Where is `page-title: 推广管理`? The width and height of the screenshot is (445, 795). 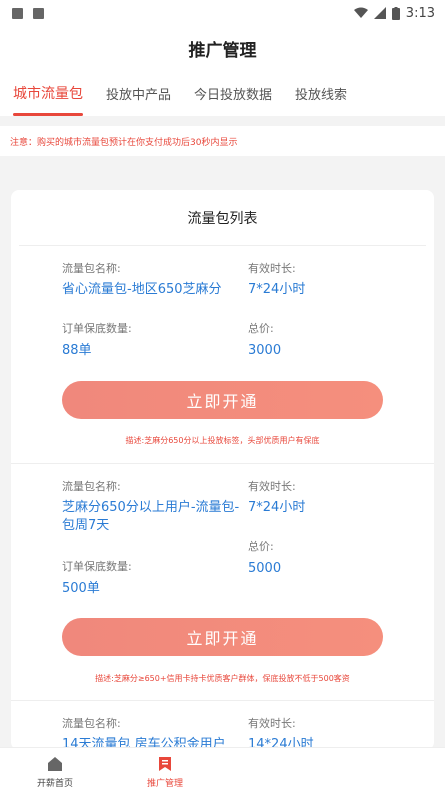
page-title: 推广管理 is located at coordinates (222, 50).